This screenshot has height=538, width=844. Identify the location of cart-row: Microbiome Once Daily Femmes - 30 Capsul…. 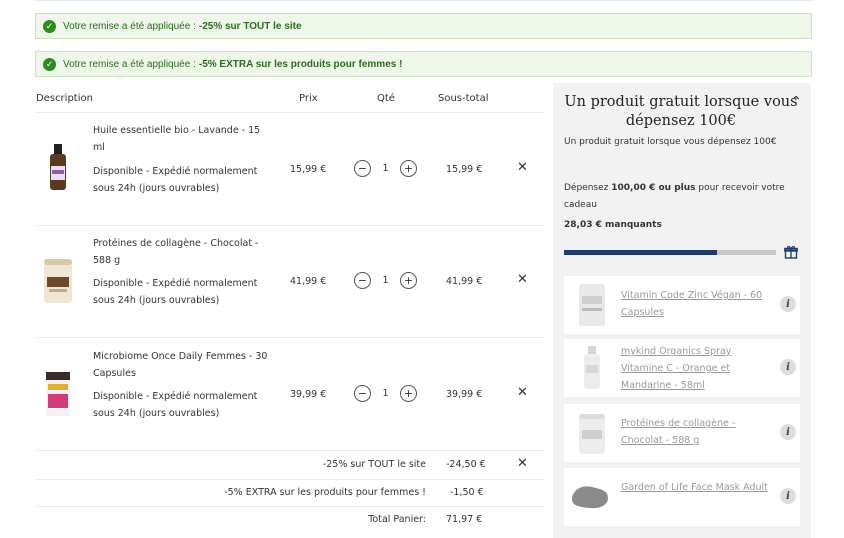
(290, 397).